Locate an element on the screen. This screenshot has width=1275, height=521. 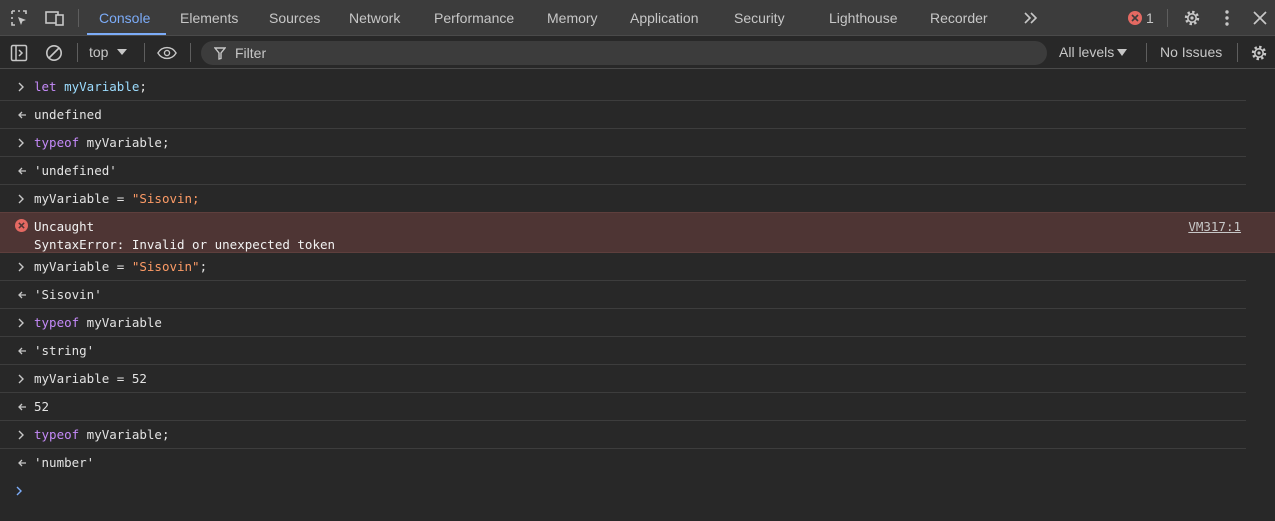
console-input-row: myVariable = 52 is located at coordinates (623, 379).